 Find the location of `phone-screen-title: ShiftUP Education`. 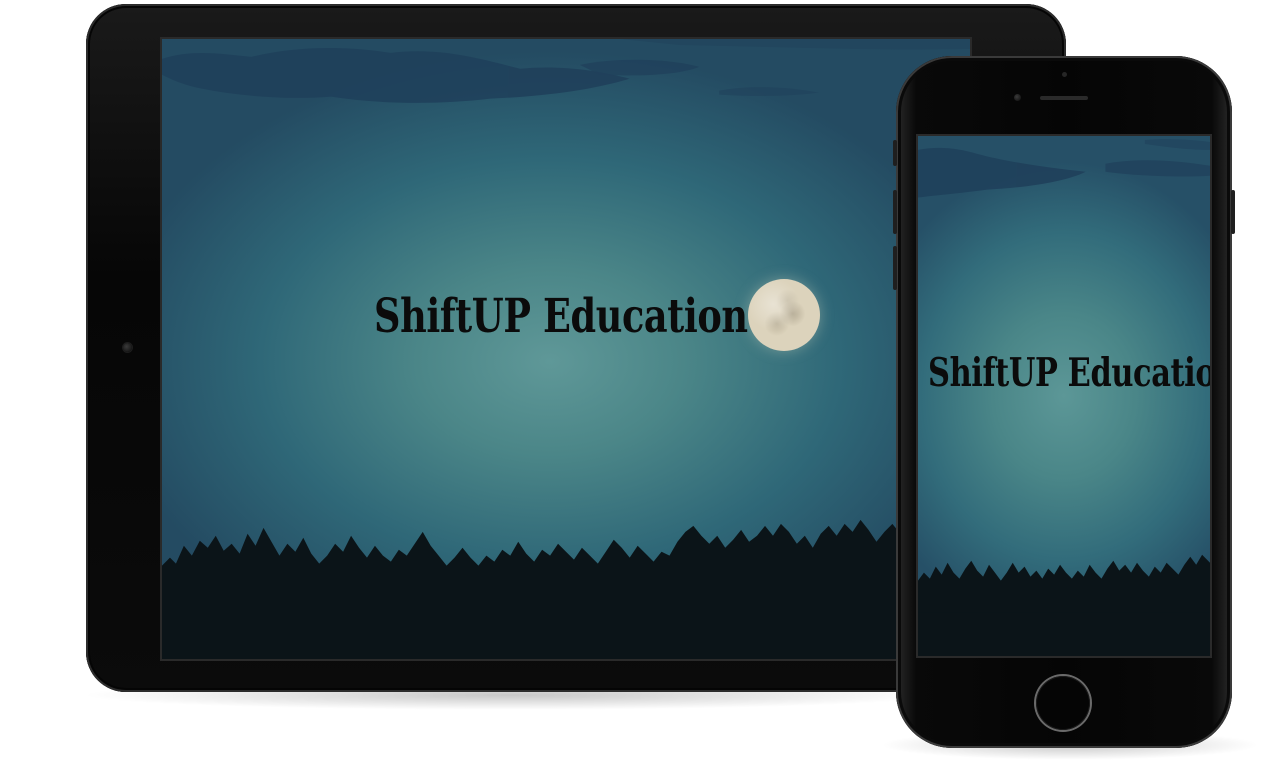

phone-screen-title: ShiftUP Education is located at coordinates (1070, 373).